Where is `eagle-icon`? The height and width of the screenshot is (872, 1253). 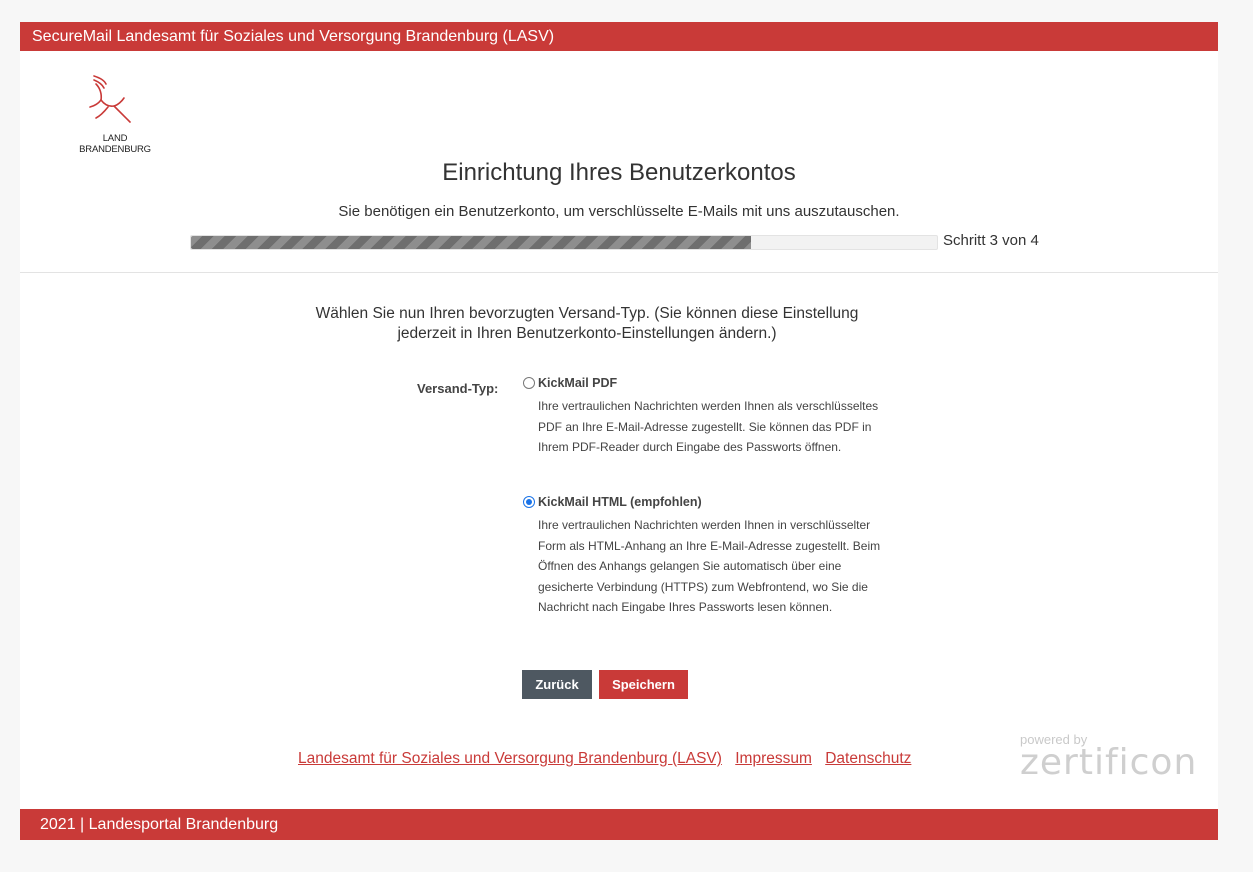 eagle-icon is located at coordinates (110, 99).